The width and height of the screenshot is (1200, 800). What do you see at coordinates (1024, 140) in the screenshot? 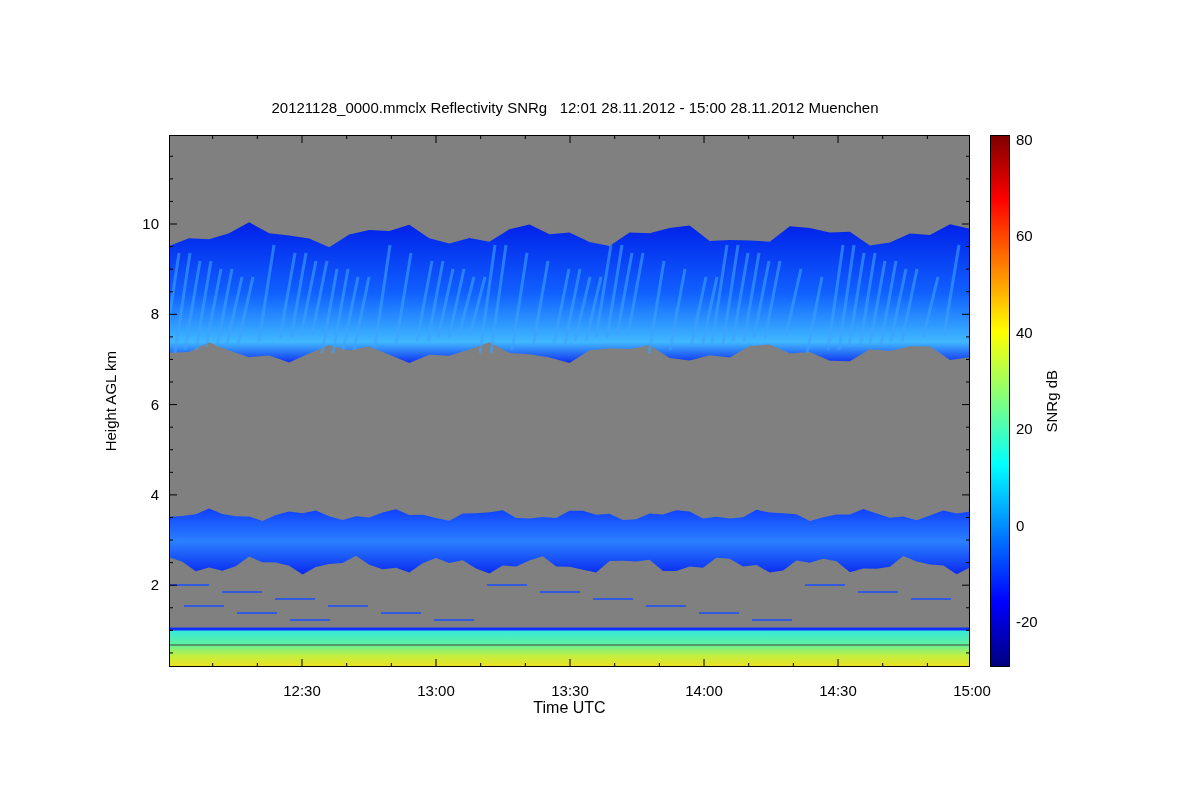
I see `colorbar-tick-label: 80` at bounding box center [1024, 140].